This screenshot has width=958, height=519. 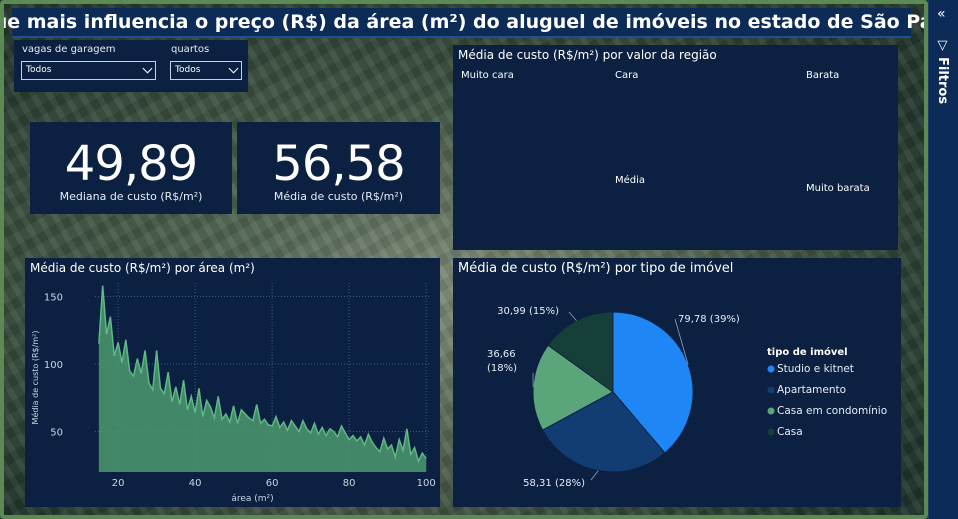 I want to click on treemap-label: Média, so click(x=630, y=180).